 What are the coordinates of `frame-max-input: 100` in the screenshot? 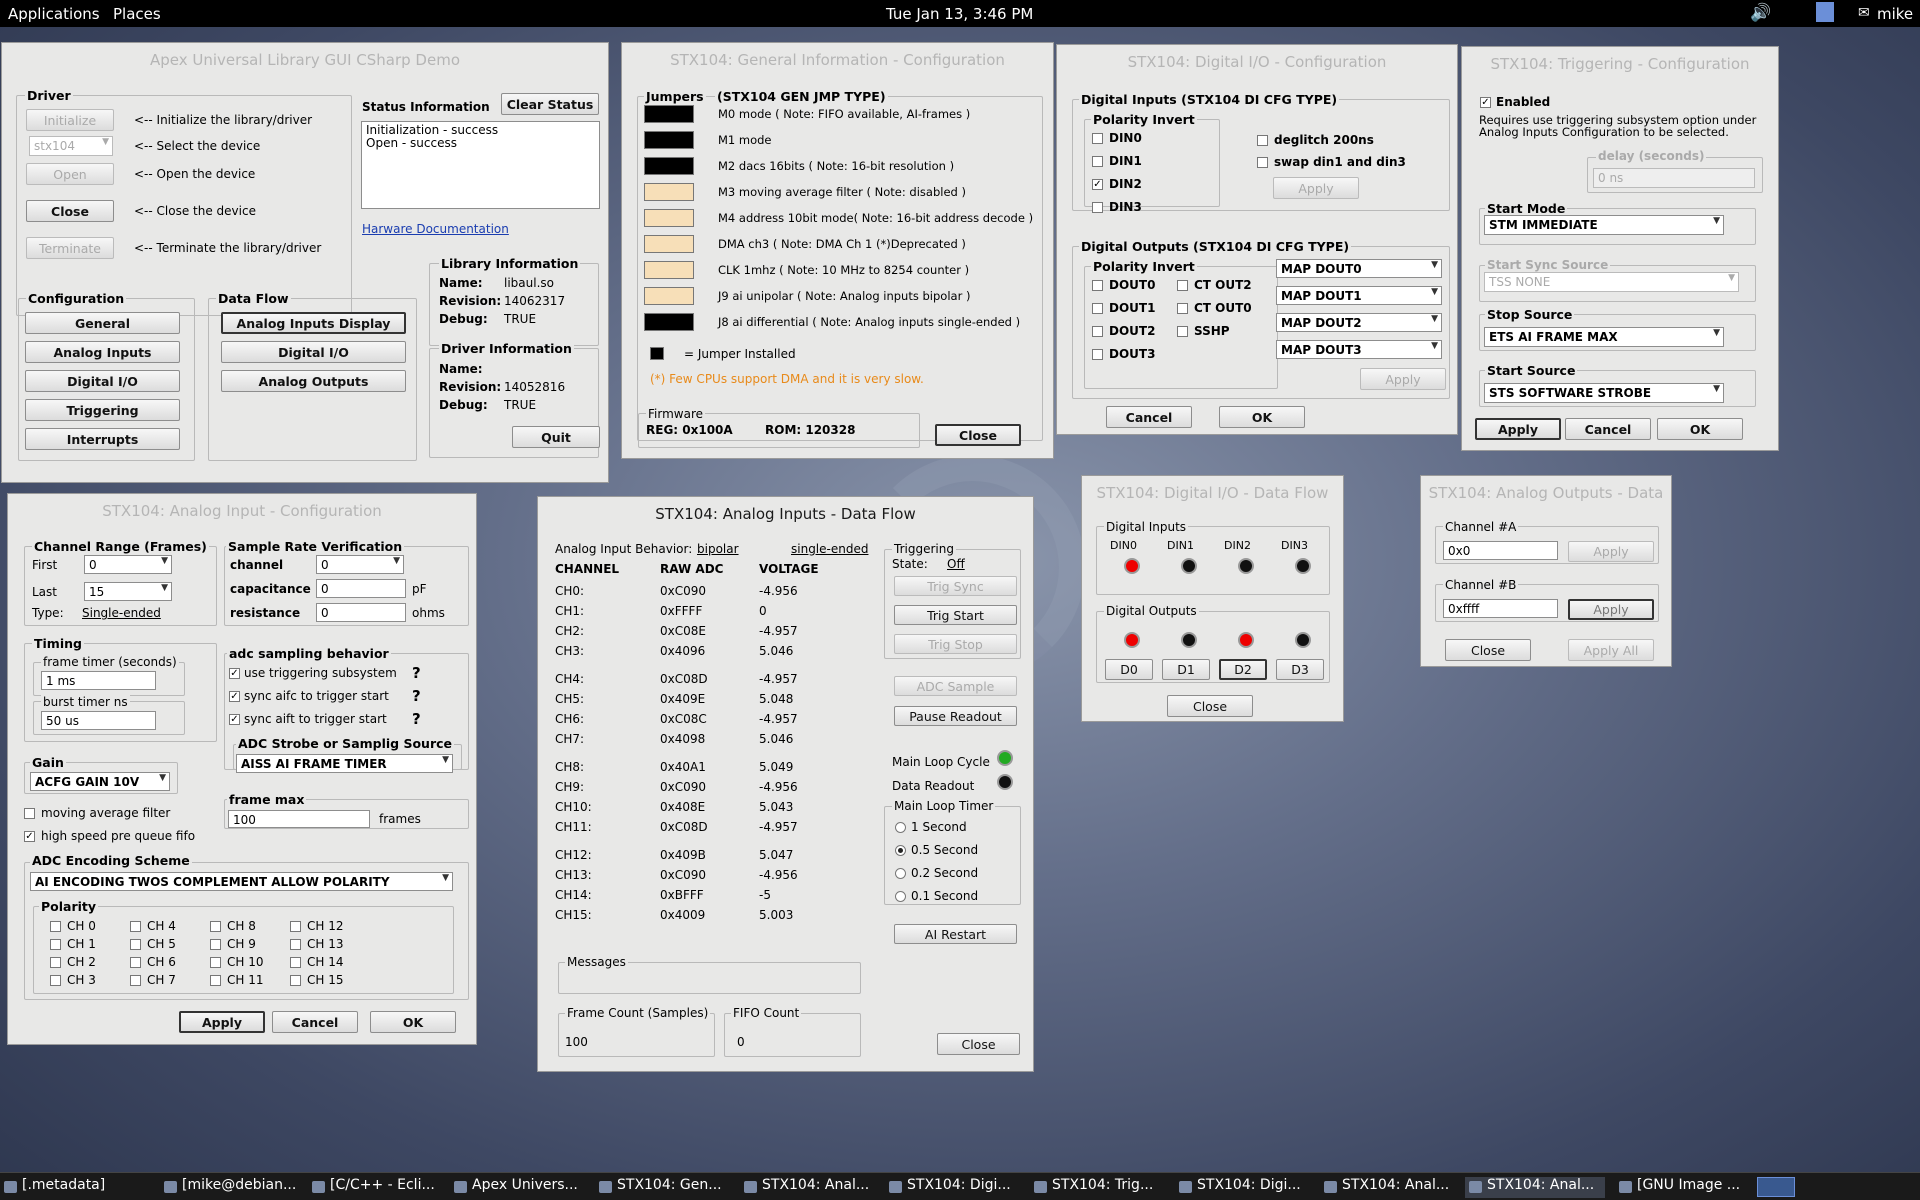 It's located at (299, 819).